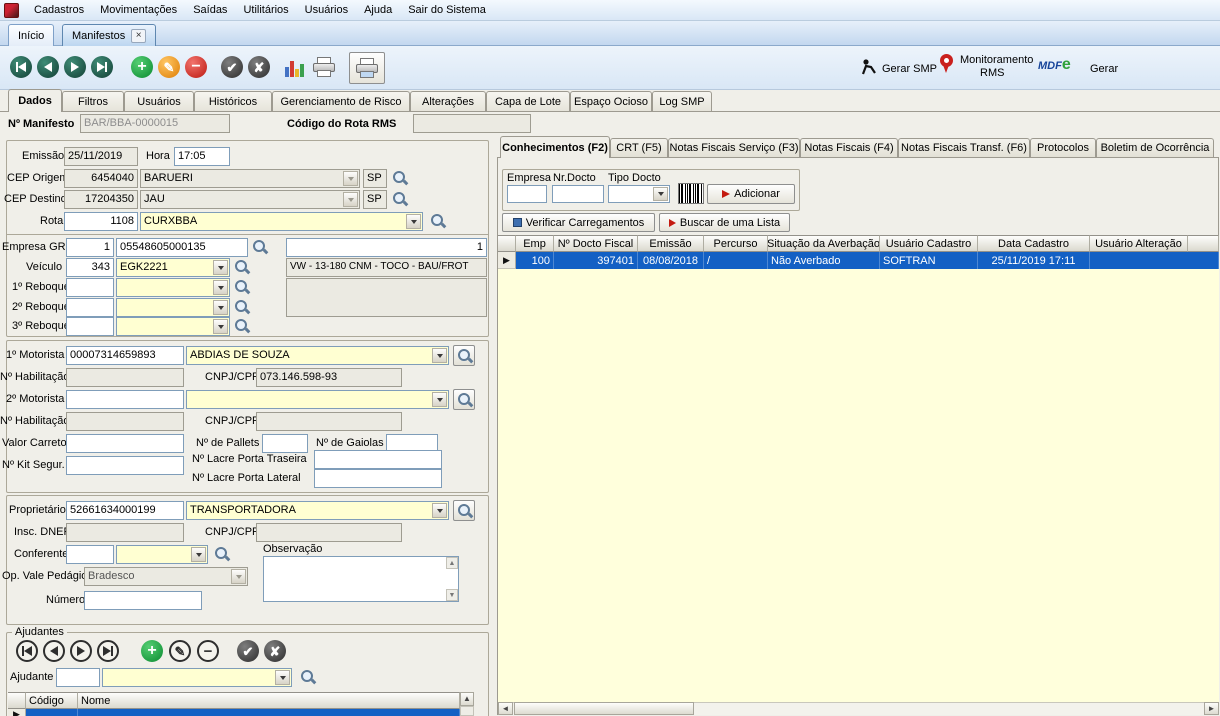 The image size is (1220, 716). I want to click on lacre-traseira-field, so click(378, 459).